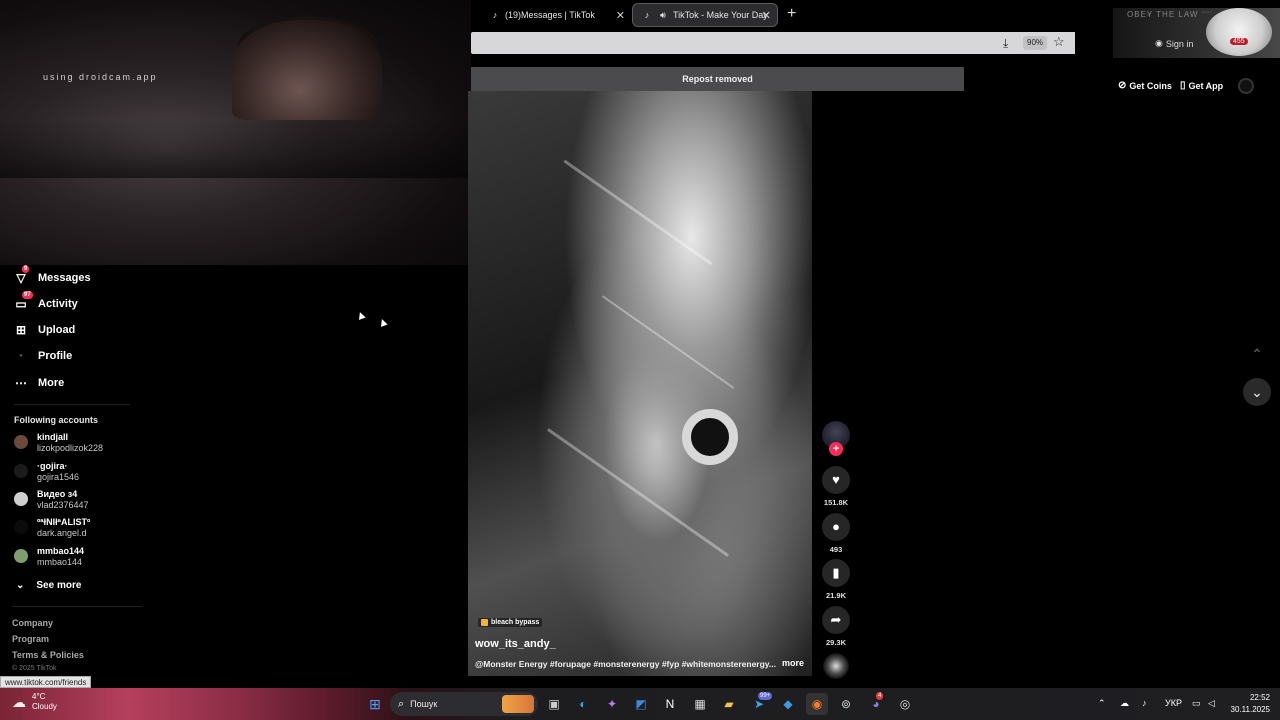 The image size is (1280, 720). Describe the element at coordinates (235, 132) in the screenshot. I see `webcam-overlay: using droidcam.app` at that location.